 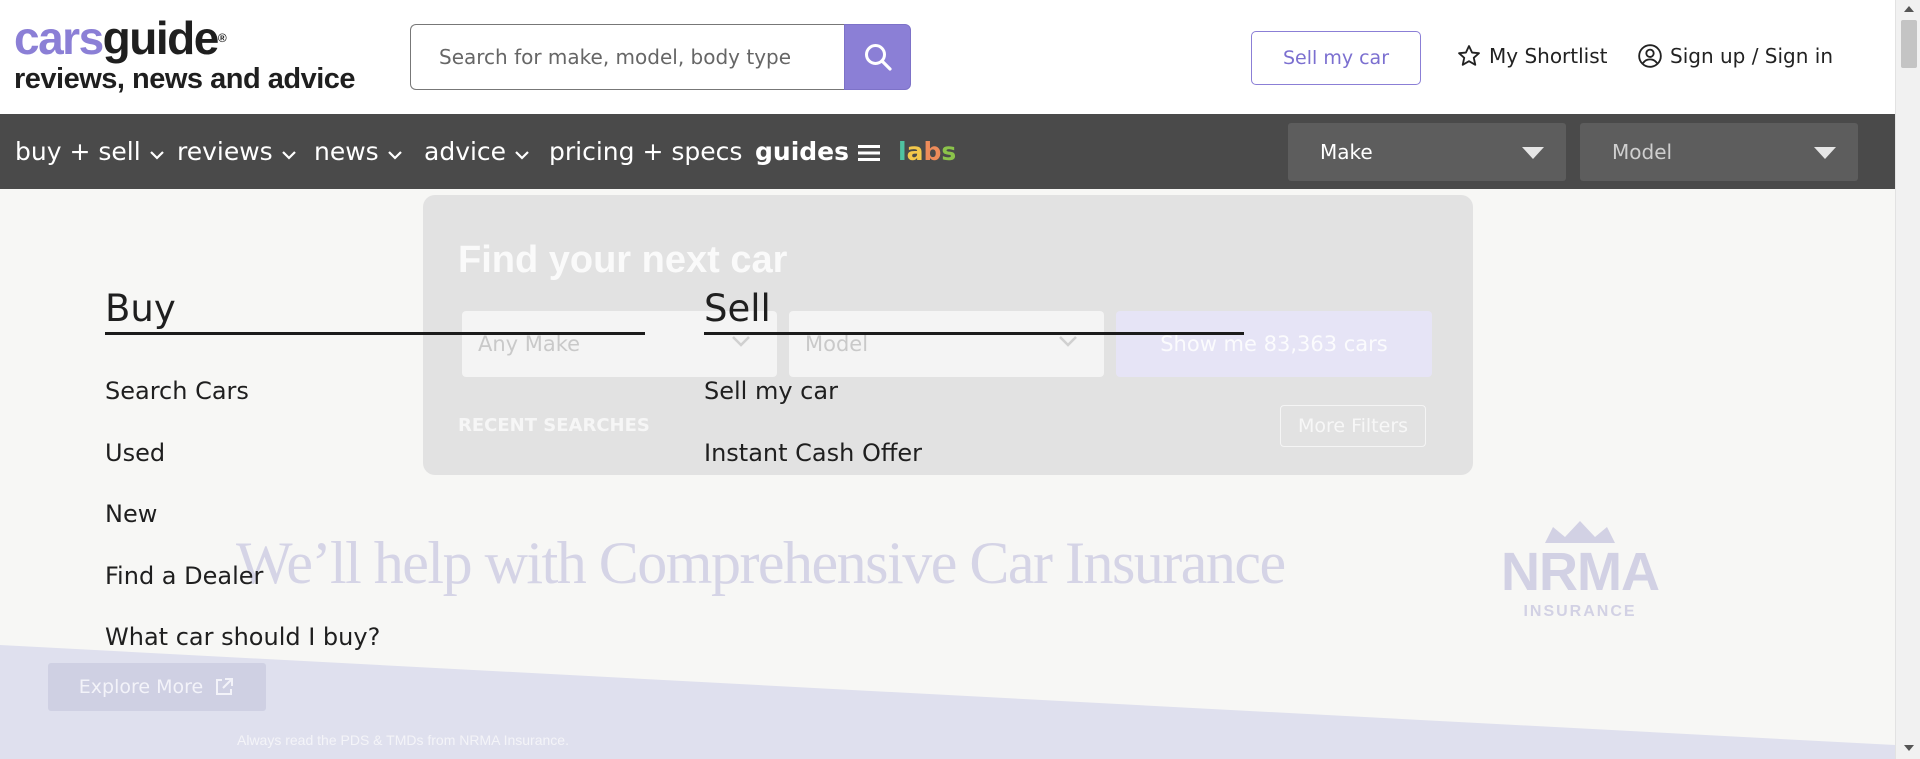 I want to click on labs-letter-b: b, so click(x=932, y=151).